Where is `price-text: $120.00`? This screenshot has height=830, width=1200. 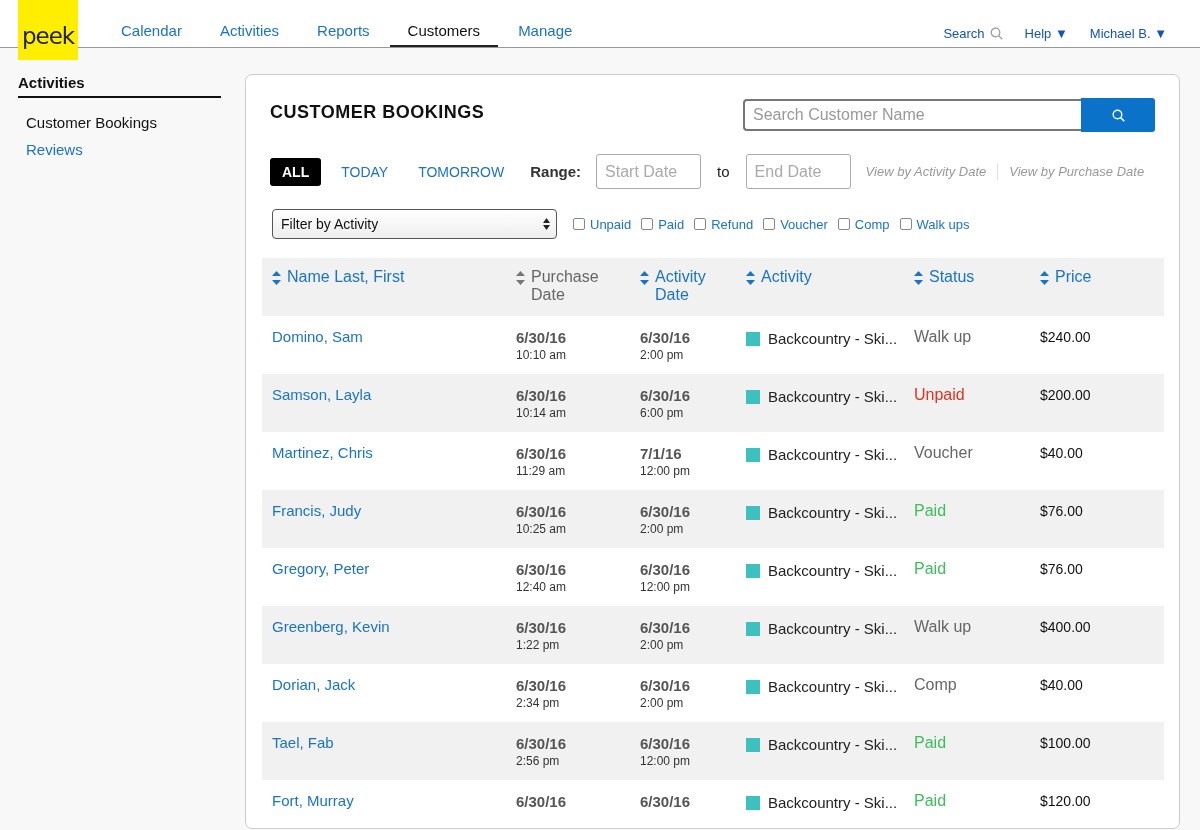 price-text: $120.00 is located at coordinates (1065, 801).